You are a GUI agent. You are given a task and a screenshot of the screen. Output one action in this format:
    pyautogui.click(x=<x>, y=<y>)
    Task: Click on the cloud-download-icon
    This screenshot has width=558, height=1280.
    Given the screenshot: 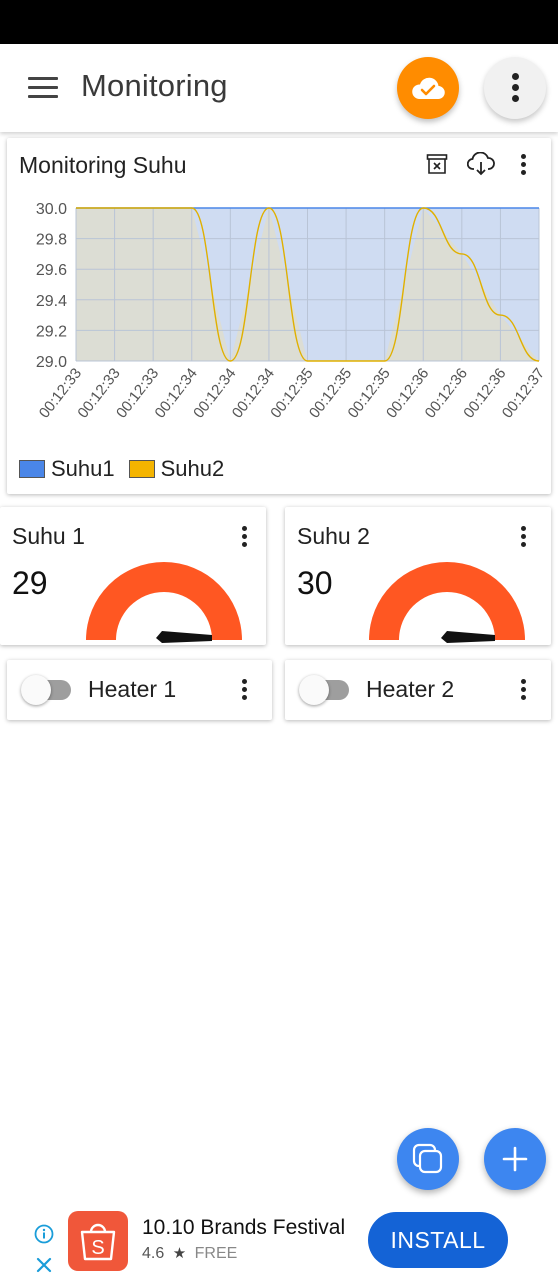 What is the action you would take?
    pyautogui.click(x=481, y=164)
    